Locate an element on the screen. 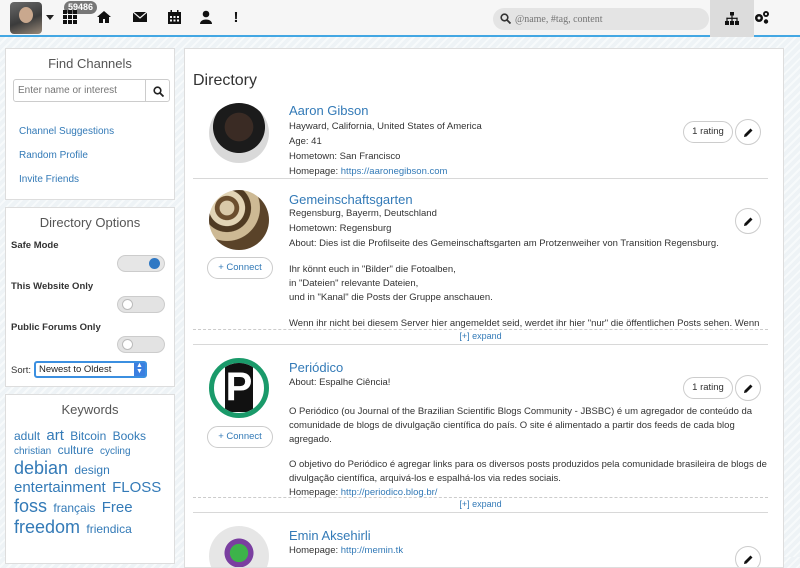 The height and width of the screenshot is (568, 800). profile-age: Age: 41 is located at coordinates (305, 141).